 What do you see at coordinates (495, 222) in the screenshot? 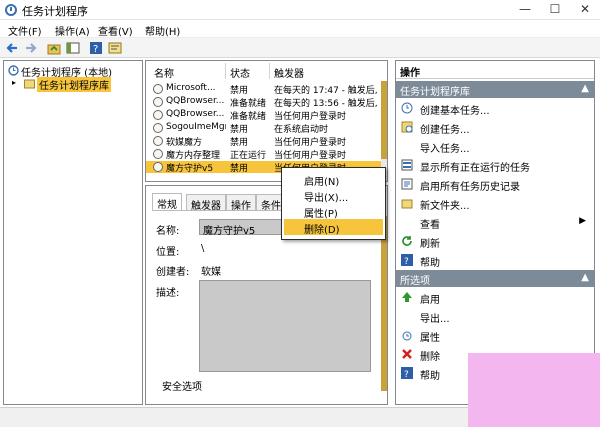
I see `action-view: 查看 ▶` at bounding box center [495, 222].